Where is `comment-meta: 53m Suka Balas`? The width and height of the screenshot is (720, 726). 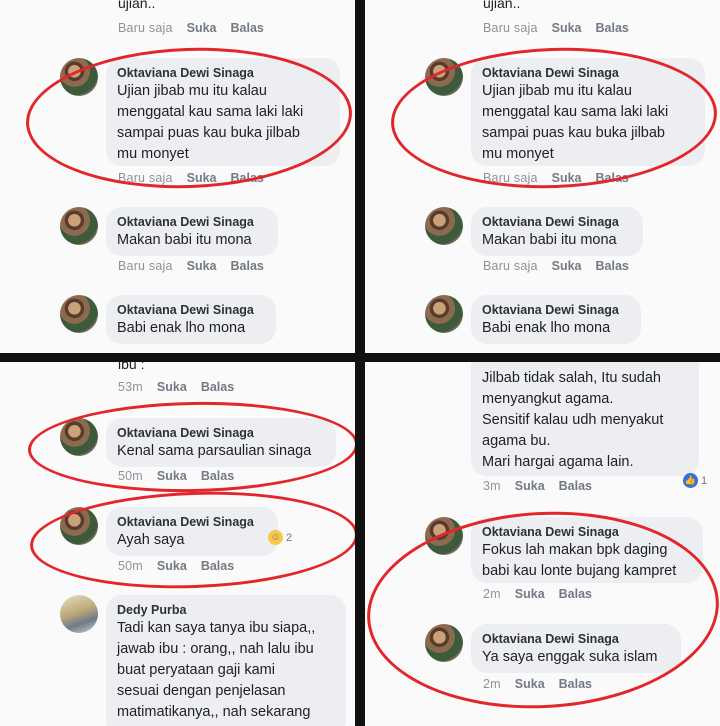 comment-meta: 53m Suka Balas is located at coordinates (176, 387).